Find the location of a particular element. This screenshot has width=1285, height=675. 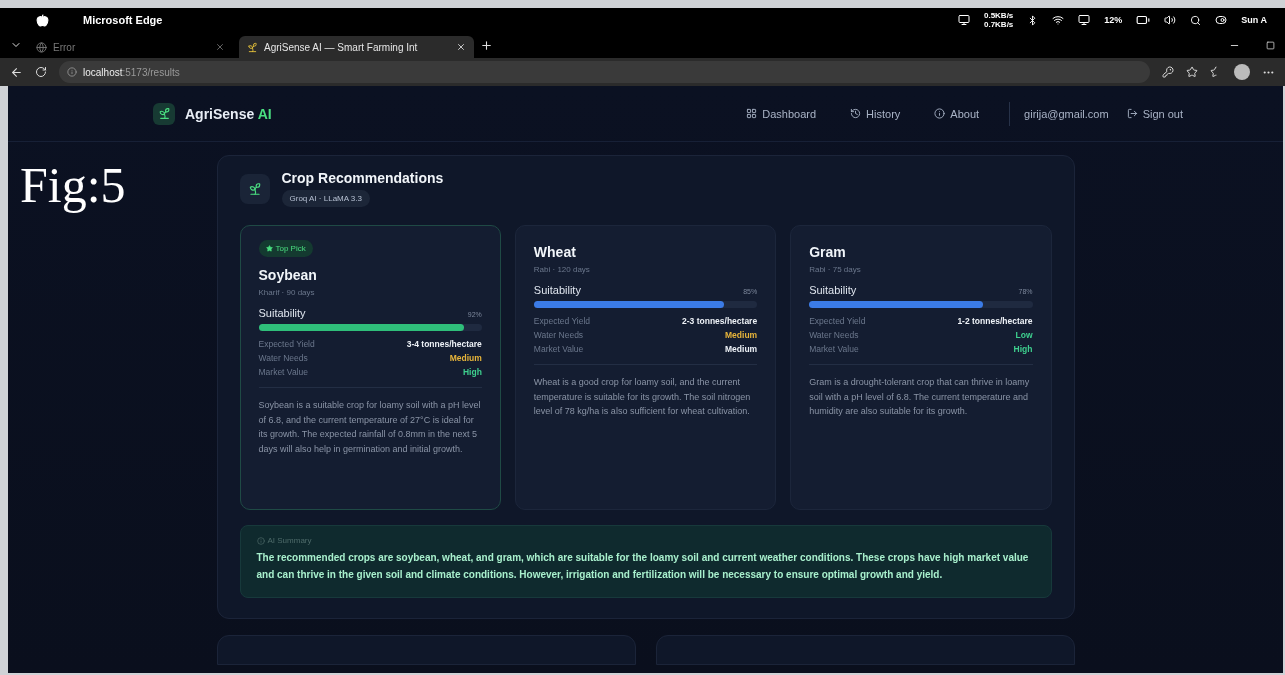

globe-icon is located at coordinates (41, 47).